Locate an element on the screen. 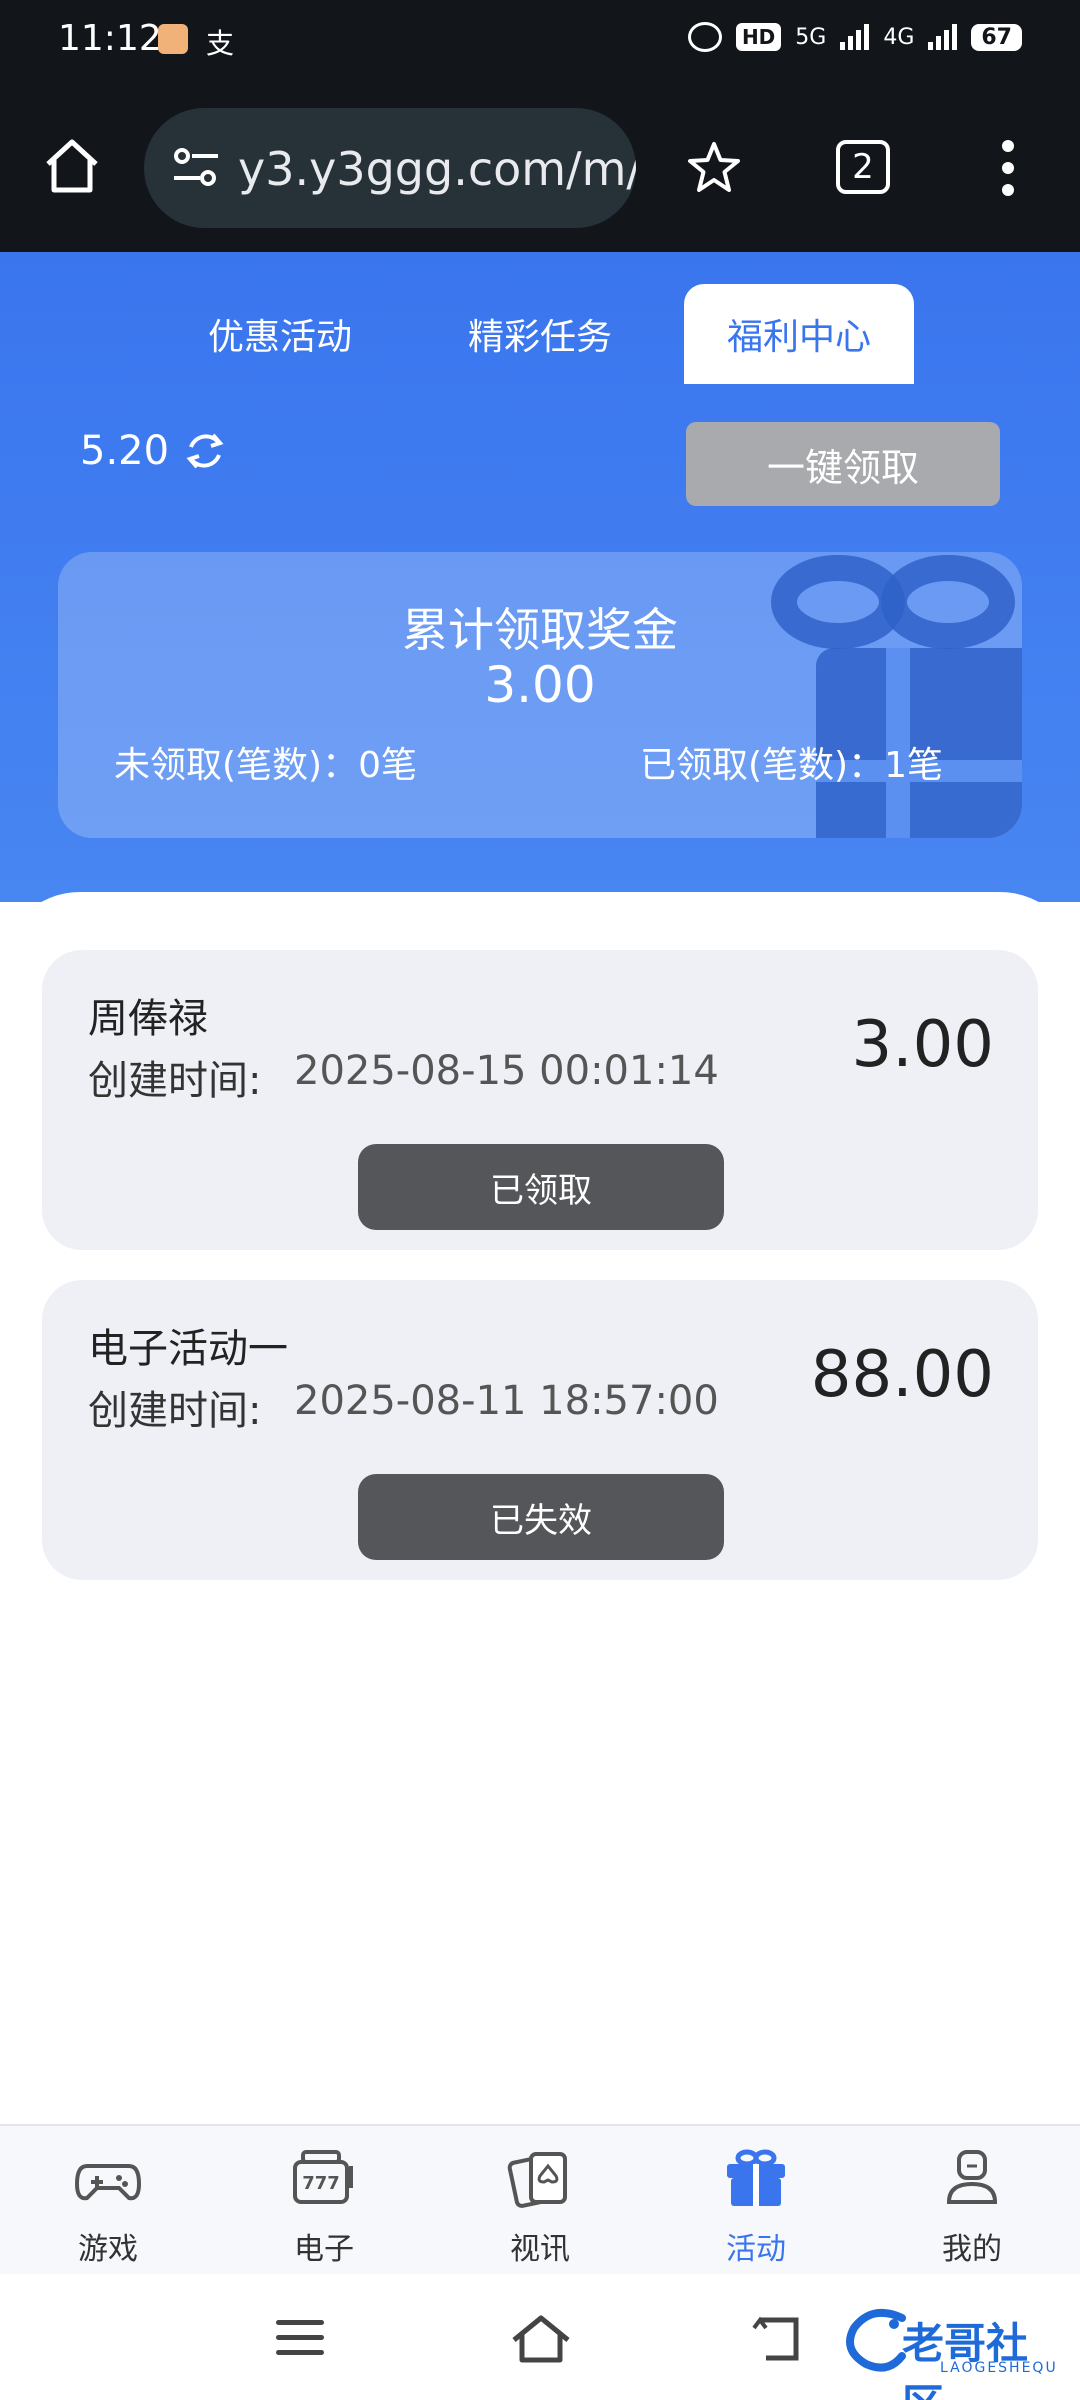  refresh-icon is located at coordinates (205, 451).